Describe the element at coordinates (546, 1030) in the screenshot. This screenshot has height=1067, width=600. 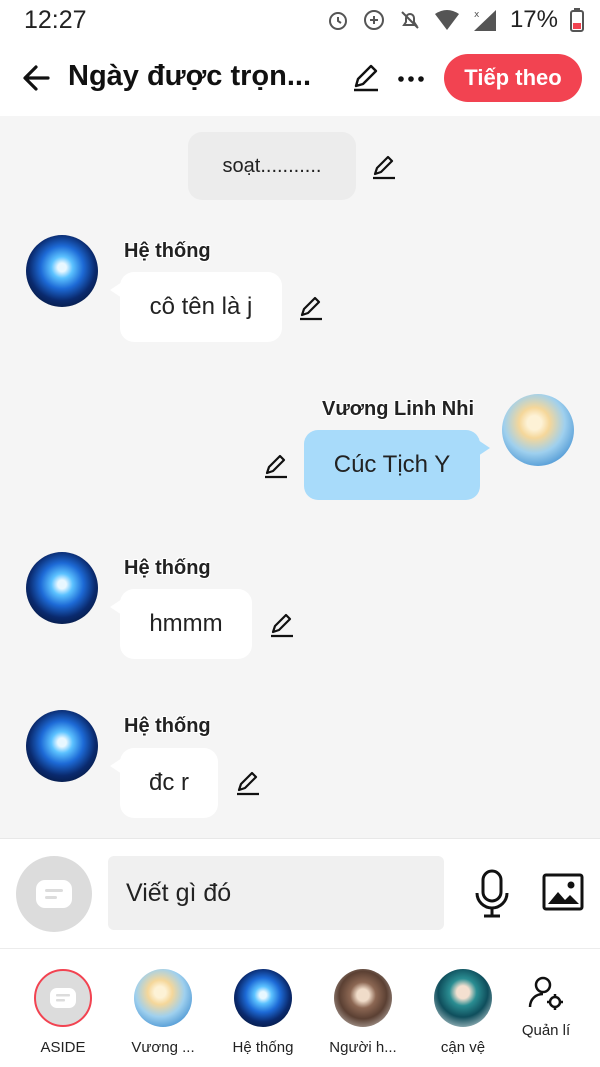
I see `character-label: Quản lí` at that location.